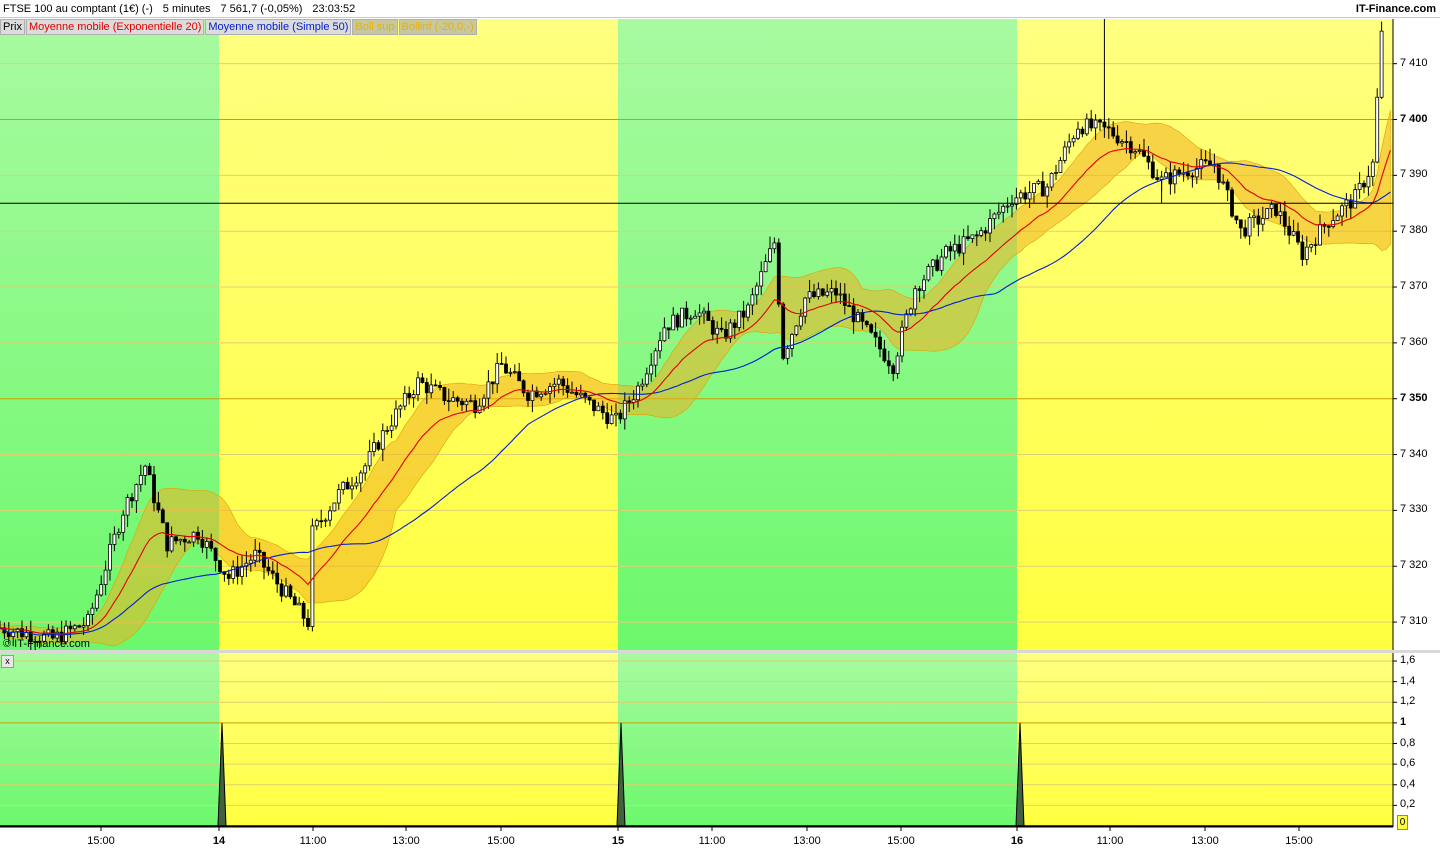 Image resolution: width=1440 pixels, height=850 pixels. What do you see at coordinates (101, 841) in the screenshot?
I see `x-tick-label: 15:00` at bounding box center [101, 841].